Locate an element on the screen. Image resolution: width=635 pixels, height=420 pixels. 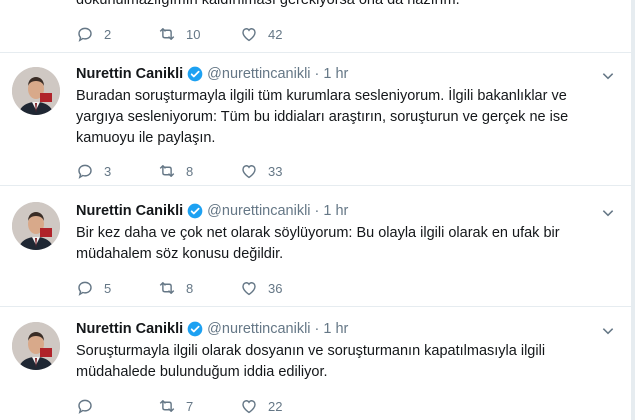
tweet-actions: 5 8 36 is located at coordinates (199, 288).